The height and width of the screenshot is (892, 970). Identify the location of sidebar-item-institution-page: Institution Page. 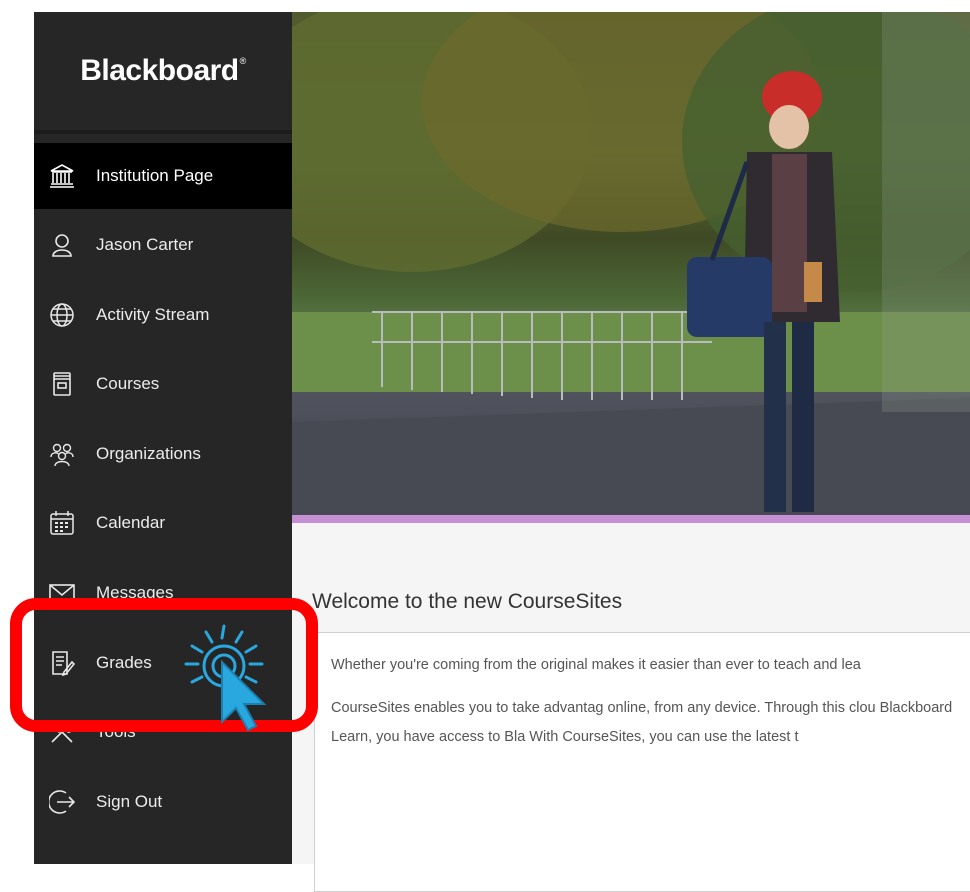
(163, 176).